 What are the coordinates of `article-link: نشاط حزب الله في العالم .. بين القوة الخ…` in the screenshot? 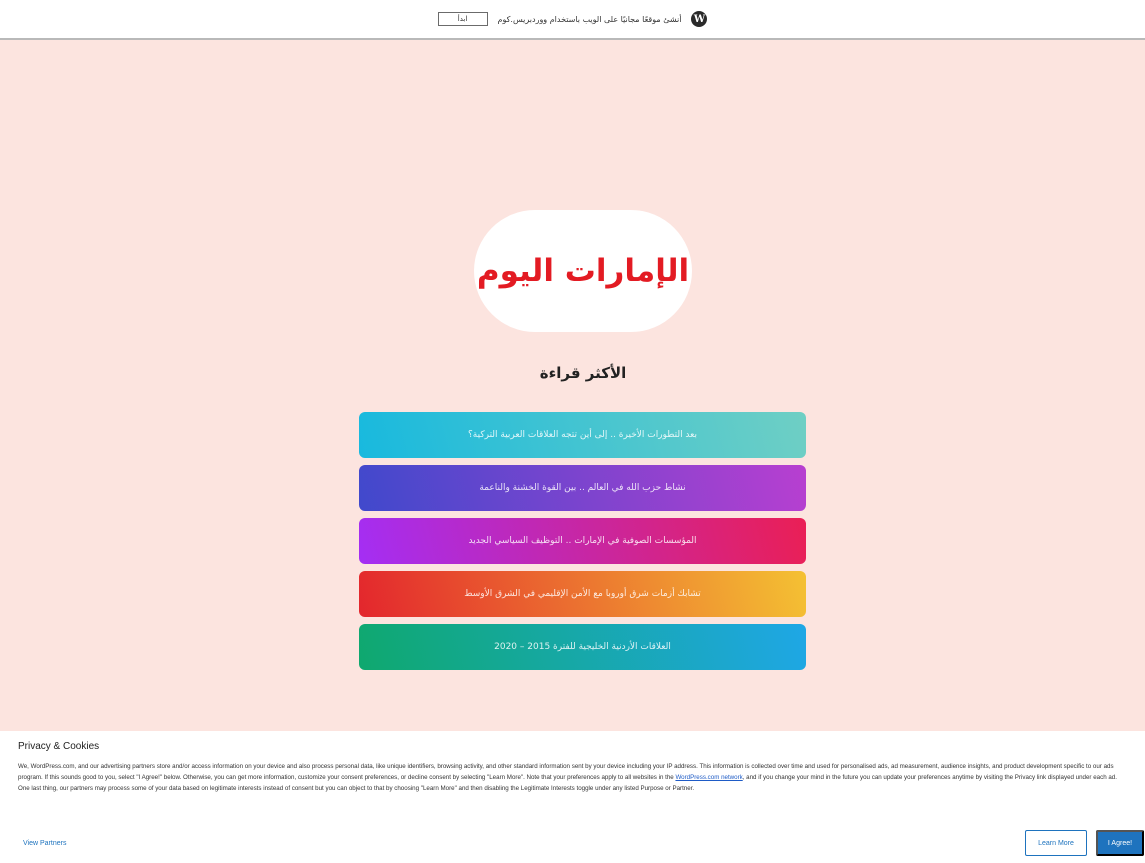 It's located at (582, 488).